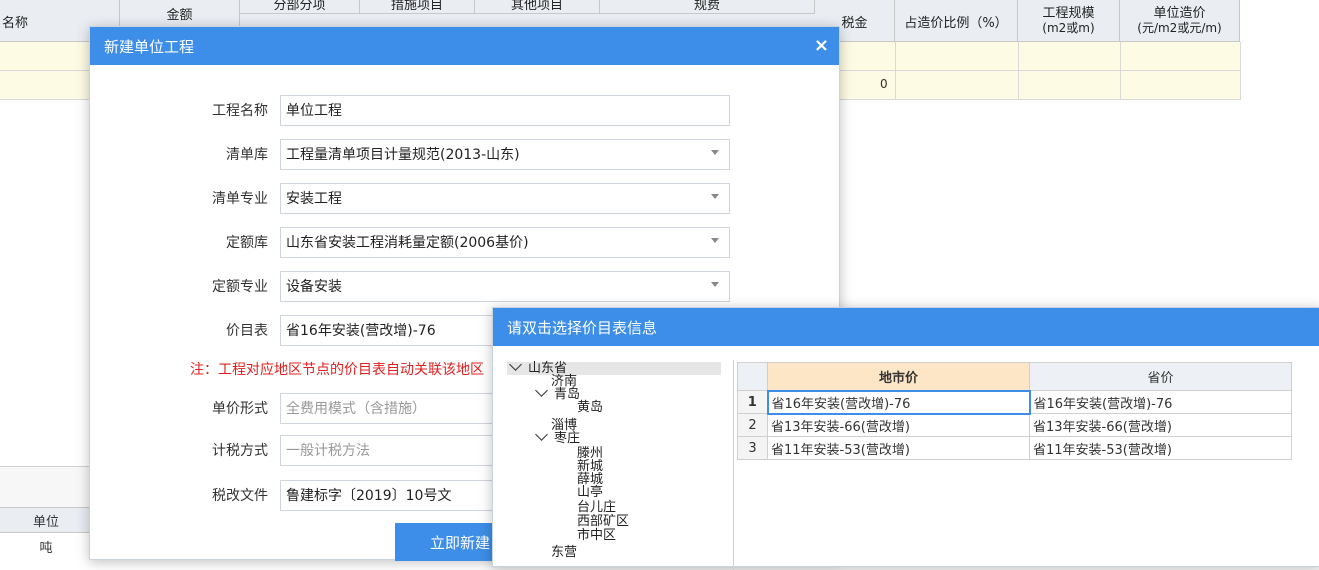 This screenshot has height=570, width=1319. I want to click on tree-node-label: 枣庄, so click(567, 438).